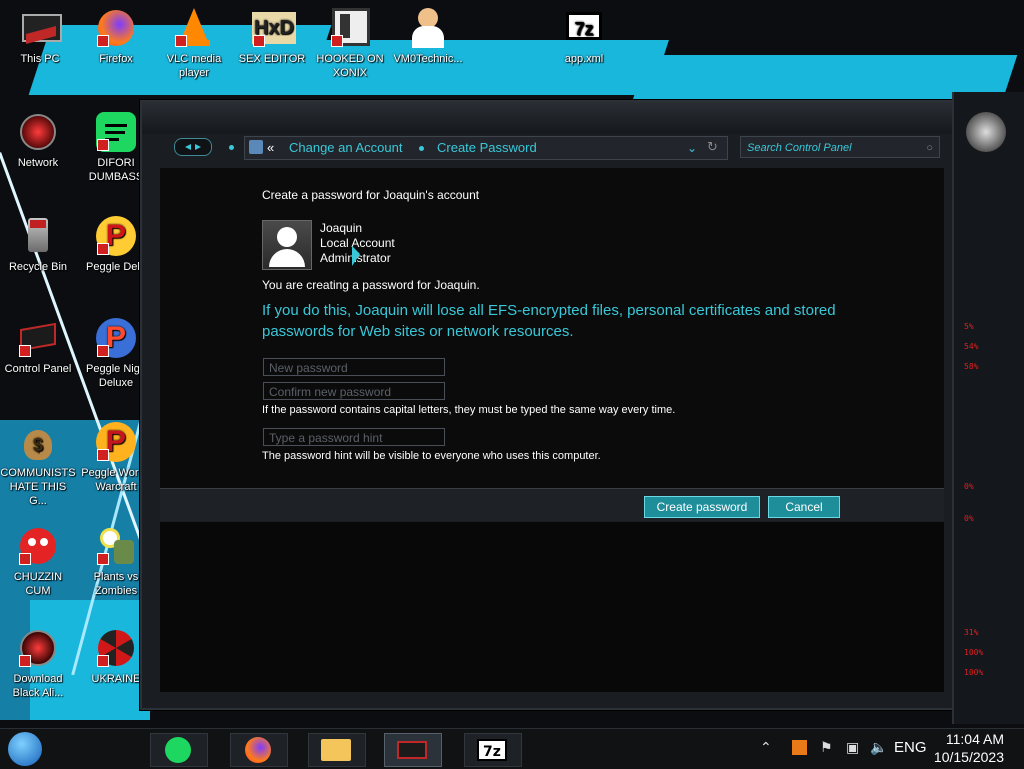 Image resolution: width=1024 pixels, height=769 pixels. Describe the element at coordinates (116, 584) in the screenshot. I see `desktop-icon-label: Plants vs Zombies` at that location.